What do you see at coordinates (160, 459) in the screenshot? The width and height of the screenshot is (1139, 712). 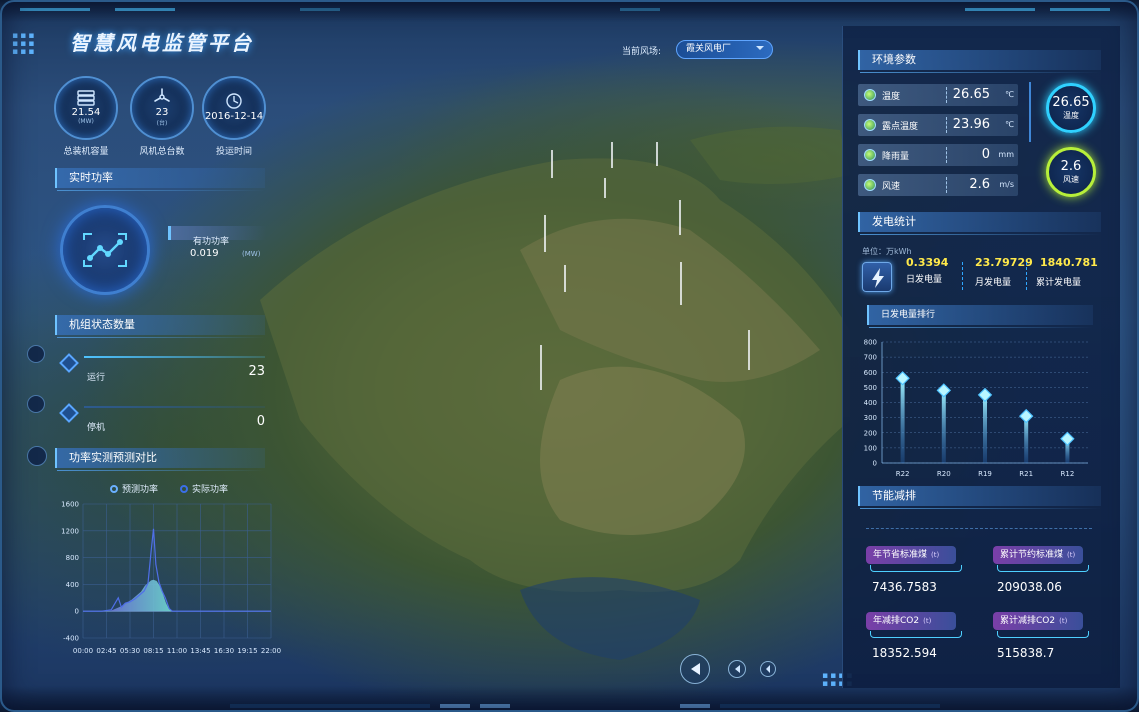 I see `section-header-forecast: 功率实测预测对比` at bounding box center [160, 459].